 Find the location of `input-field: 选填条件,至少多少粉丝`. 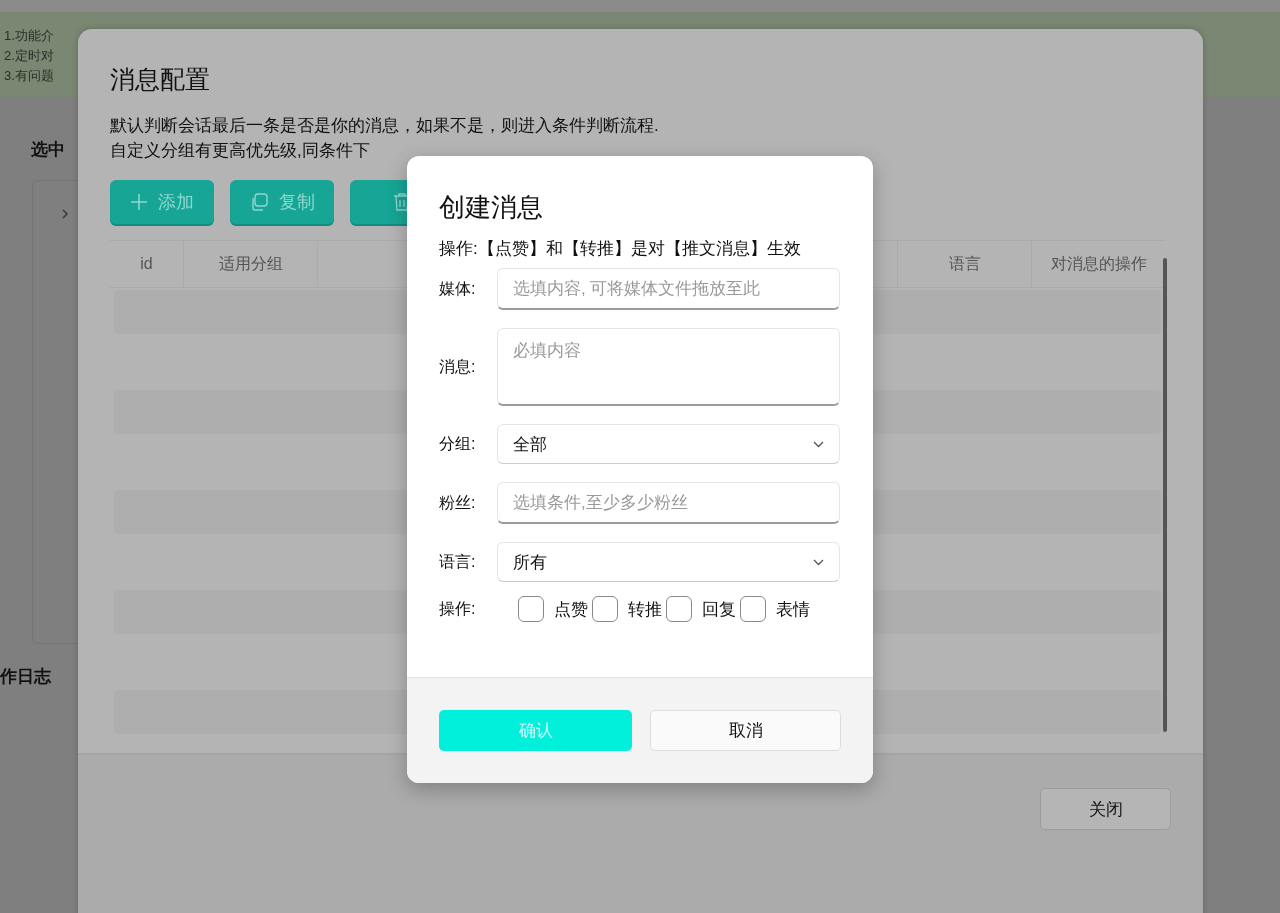

input-field: 选填条件,至少多少粉丝 is located at coordinates (668, 503).